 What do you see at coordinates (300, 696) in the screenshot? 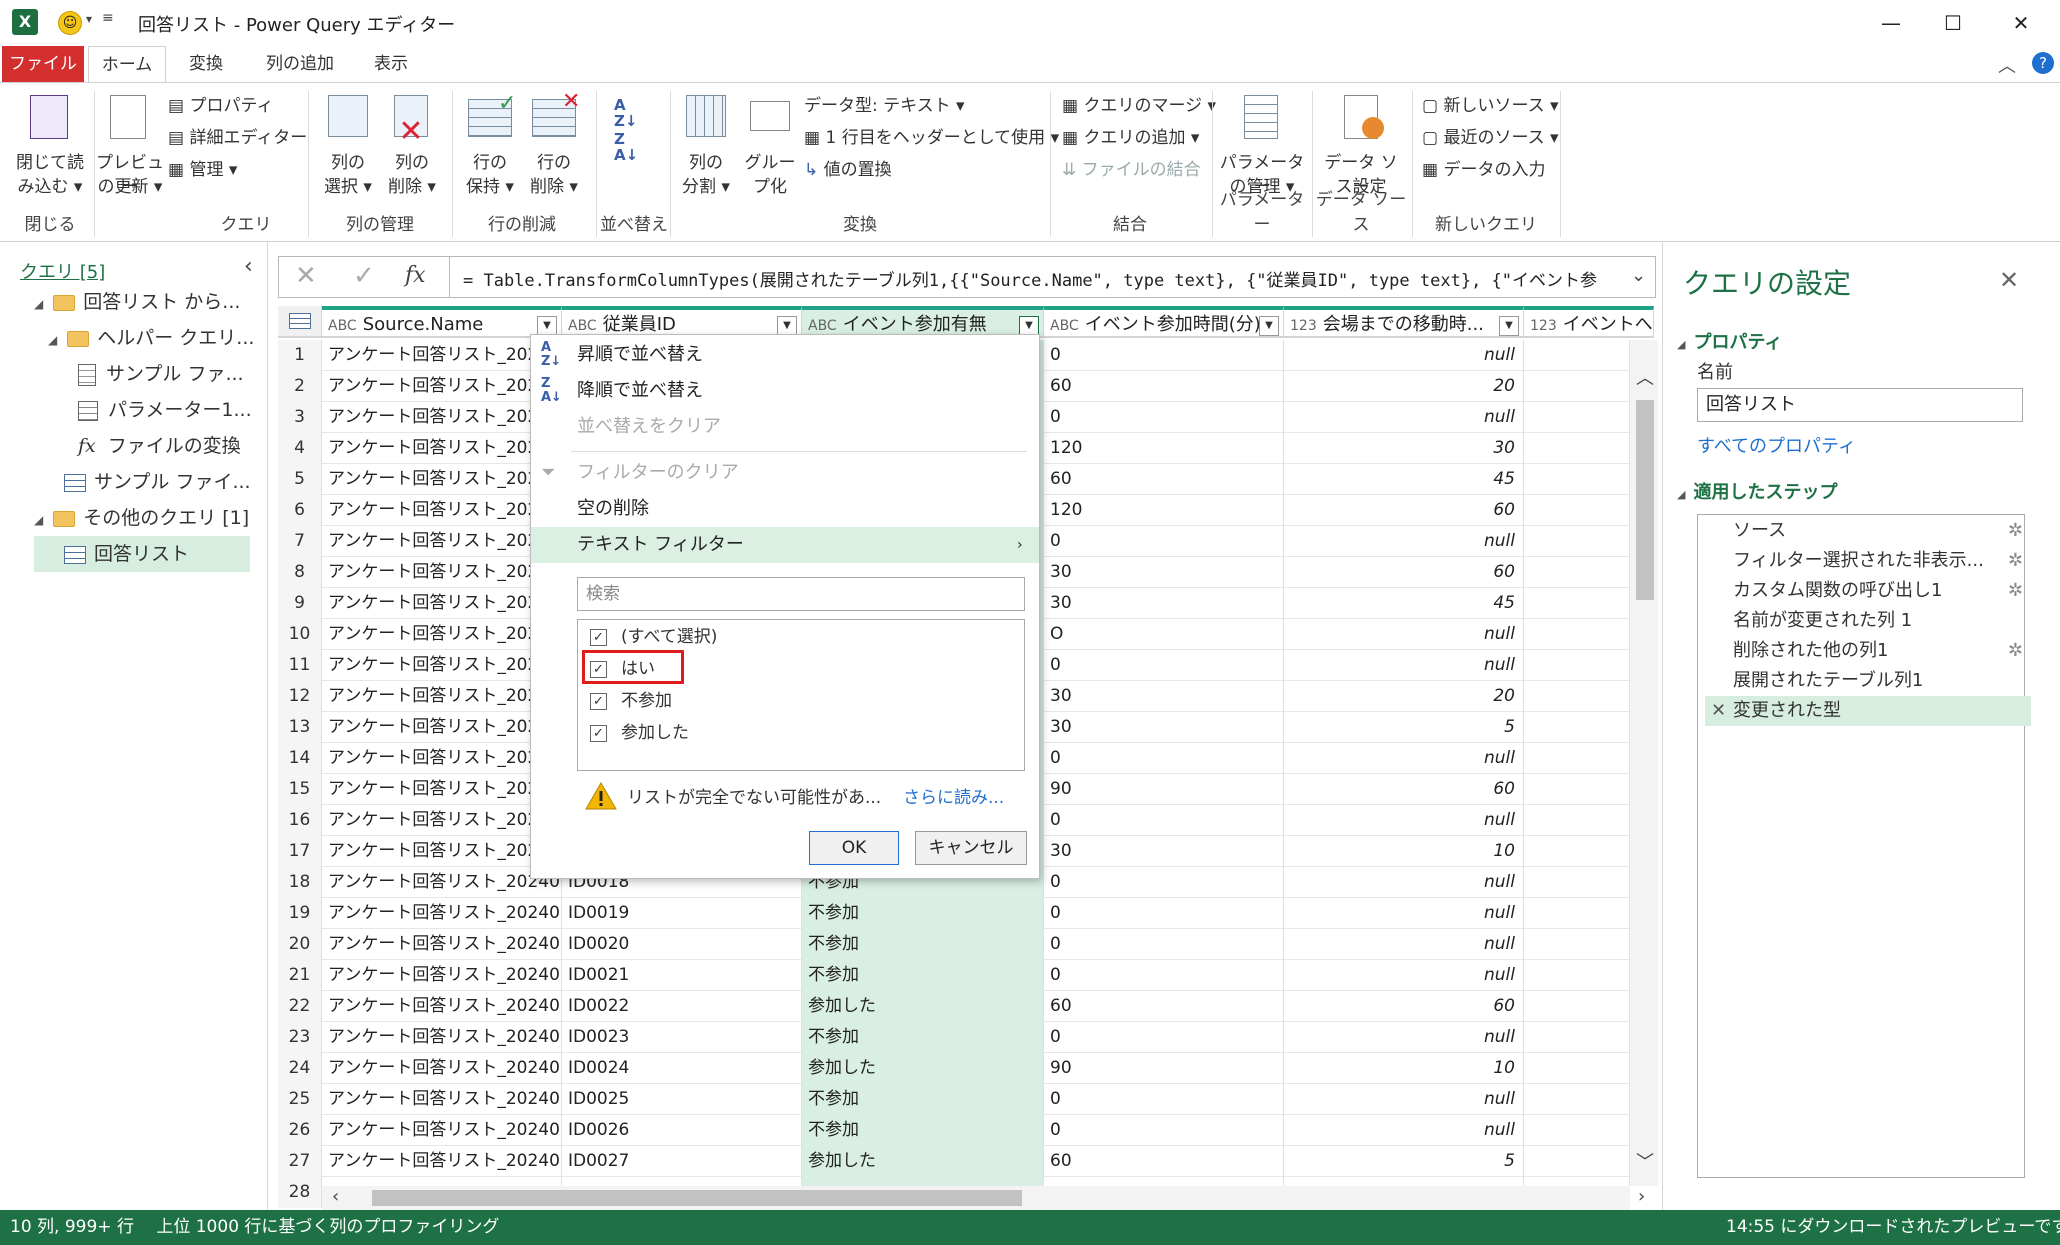
I see `row-number: 12` at bounding box center [300, 696].